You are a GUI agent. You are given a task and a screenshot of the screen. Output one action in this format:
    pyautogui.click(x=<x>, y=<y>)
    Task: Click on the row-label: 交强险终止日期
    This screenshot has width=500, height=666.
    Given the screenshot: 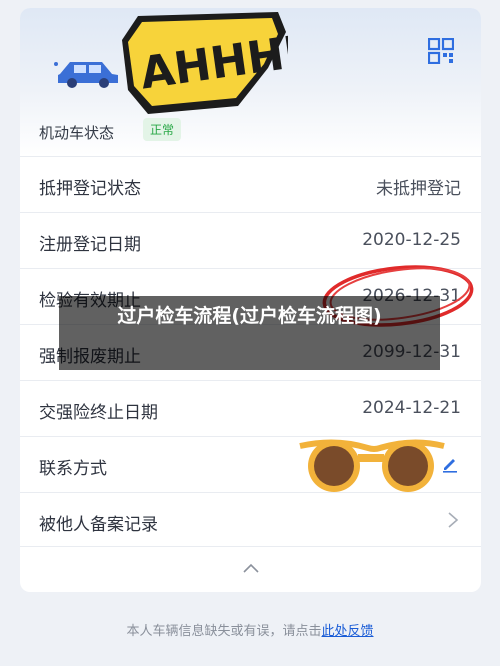 What is the action you would take?
    pyautogui.click(x=98, y=413)
    